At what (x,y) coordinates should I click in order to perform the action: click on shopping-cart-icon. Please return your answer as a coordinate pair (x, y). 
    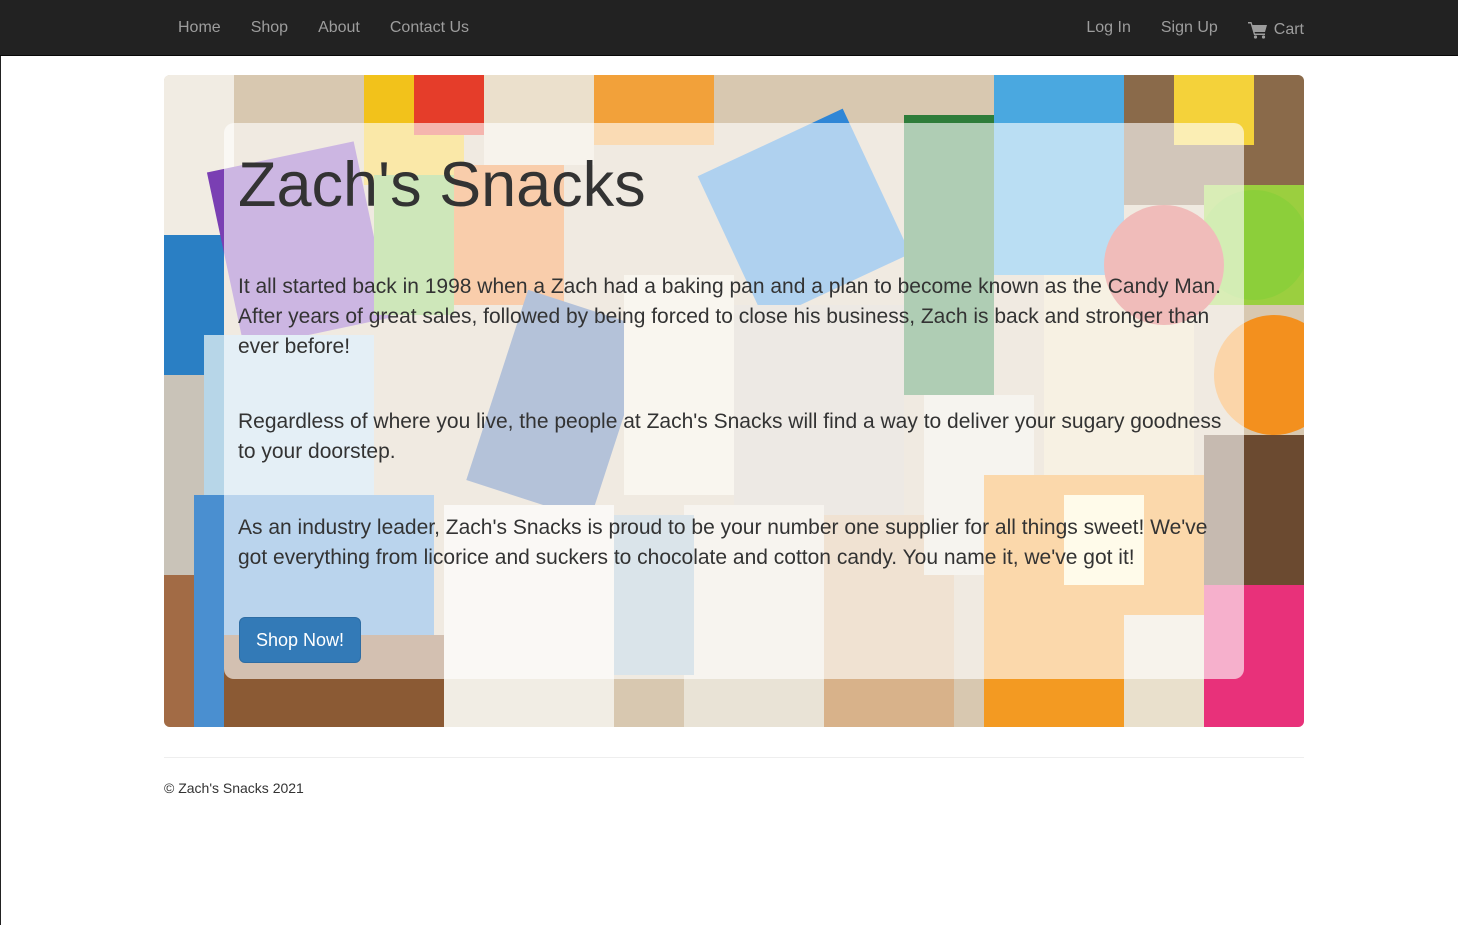
    Looking at the image, I should click on (1257, 30).